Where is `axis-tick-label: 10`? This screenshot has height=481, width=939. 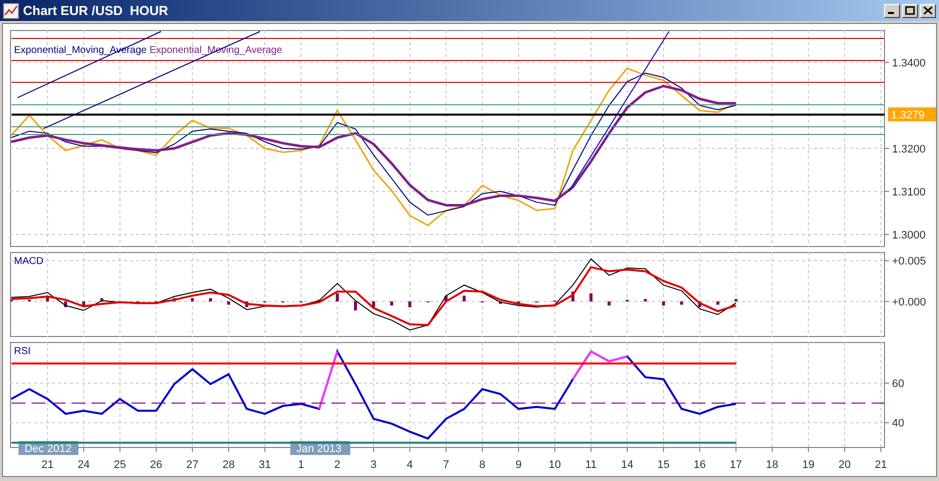 axis-tick-label: 10 is located at coordinates (554, 465).